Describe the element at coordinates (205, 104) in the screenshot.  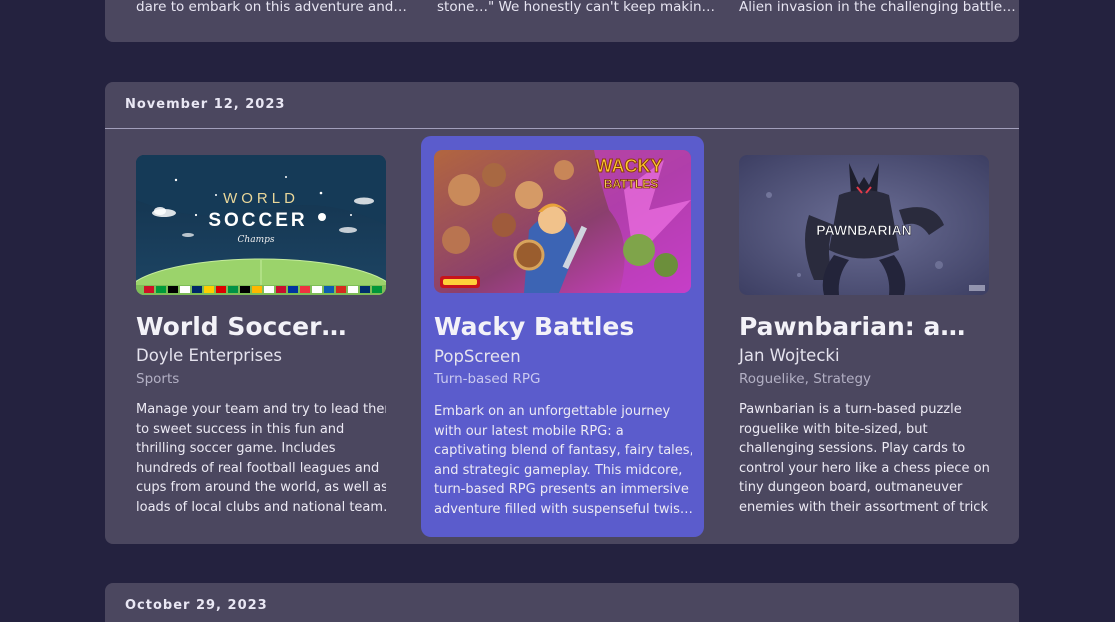
I see `section-date: November 12, 2023` at that location.